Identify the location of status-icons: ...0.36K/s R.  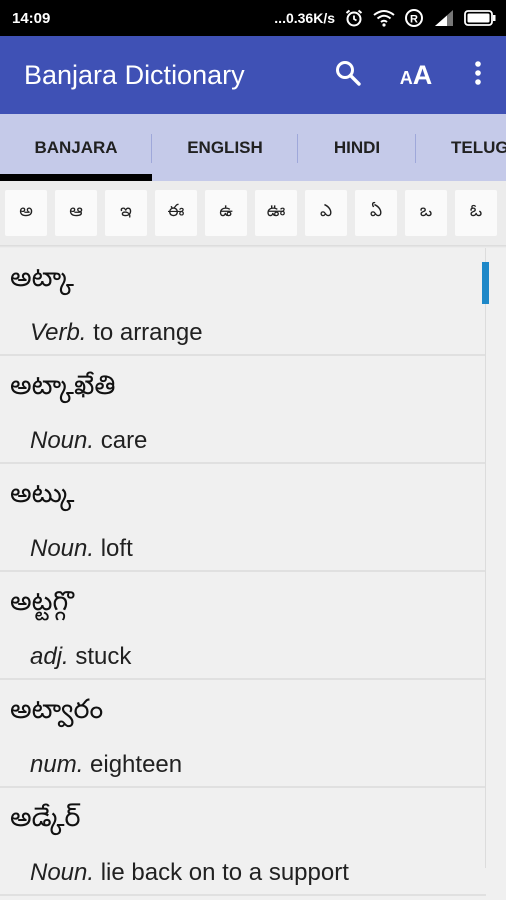
(385, 18).